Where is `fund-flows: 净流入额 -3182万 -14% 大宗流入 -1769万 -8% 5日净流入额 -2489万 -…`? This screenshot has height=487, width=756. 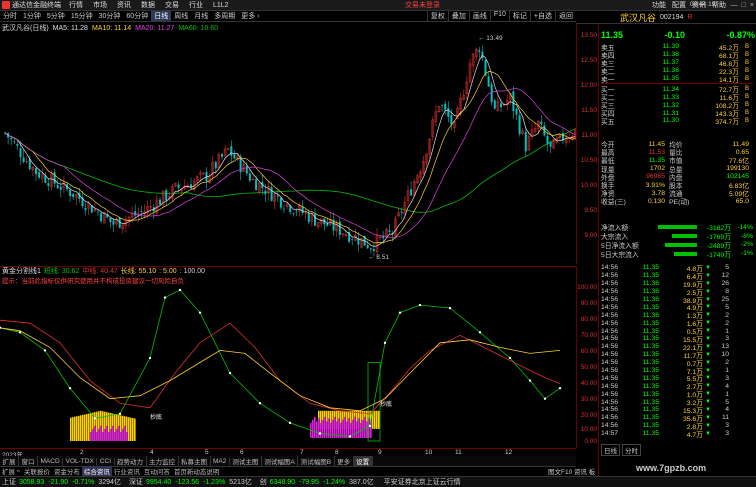 fund-flows: 净流入额 -3182万 -14% 大宗流入 -1769万 -8% 5日净流入额 -2489万 -… is located at coordinates (677, 241).